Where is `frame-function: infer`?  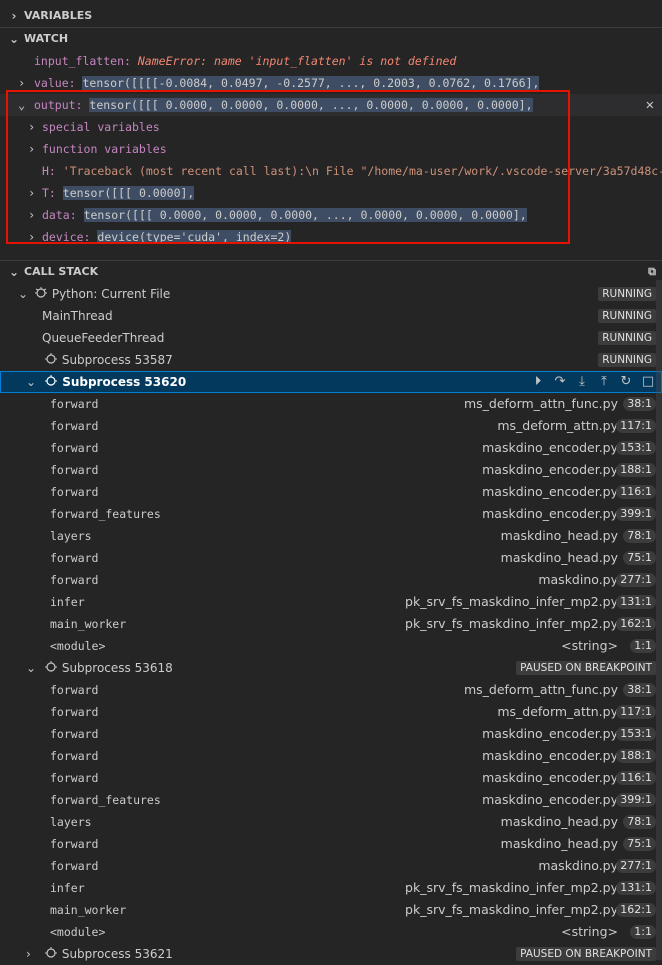
frame-function: infer is located at coordinates (67, 602).